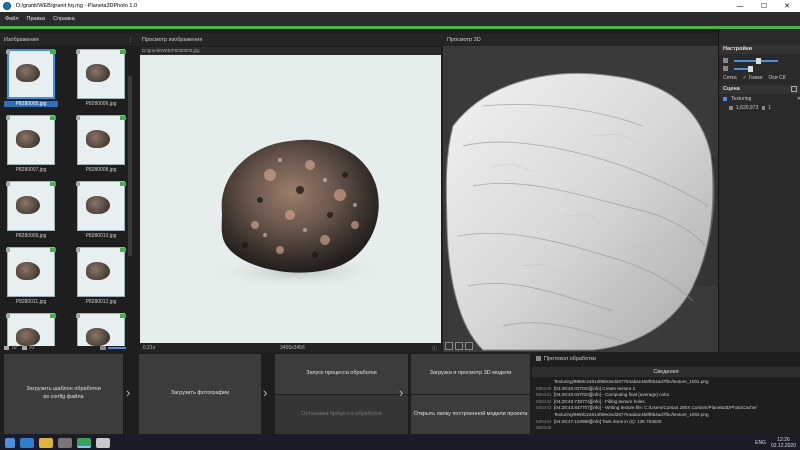 This screenshot has height=450, width=800. Describe the element at coordinates (777, 78) in the screenshot. I see `axes-checkbox: Оси СК` at that location.